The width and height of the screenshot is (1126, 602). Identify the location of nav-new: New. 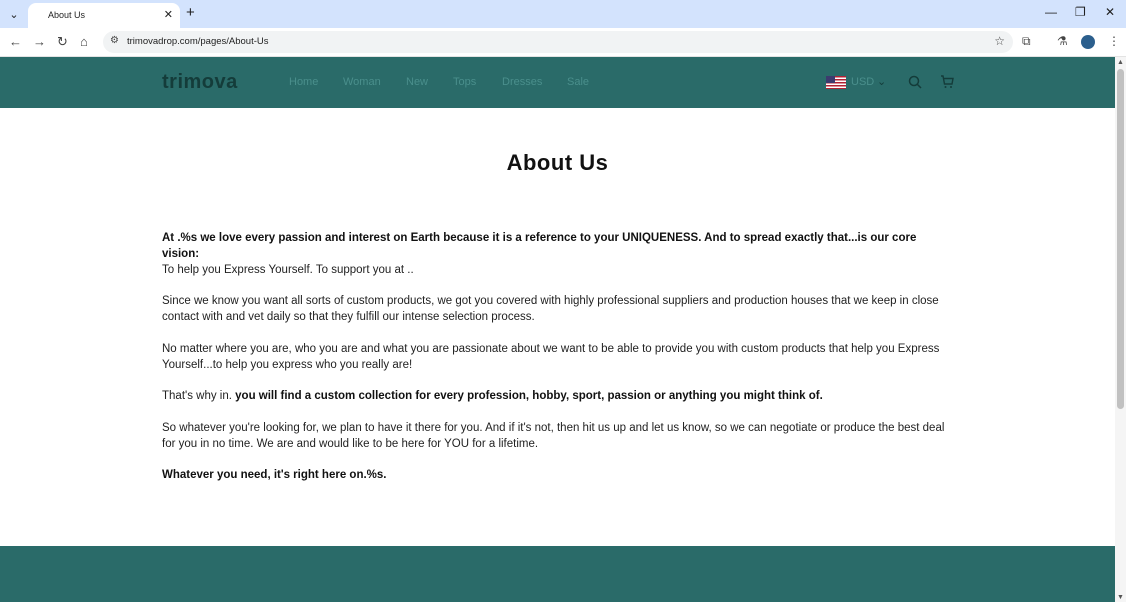
(417, 82).